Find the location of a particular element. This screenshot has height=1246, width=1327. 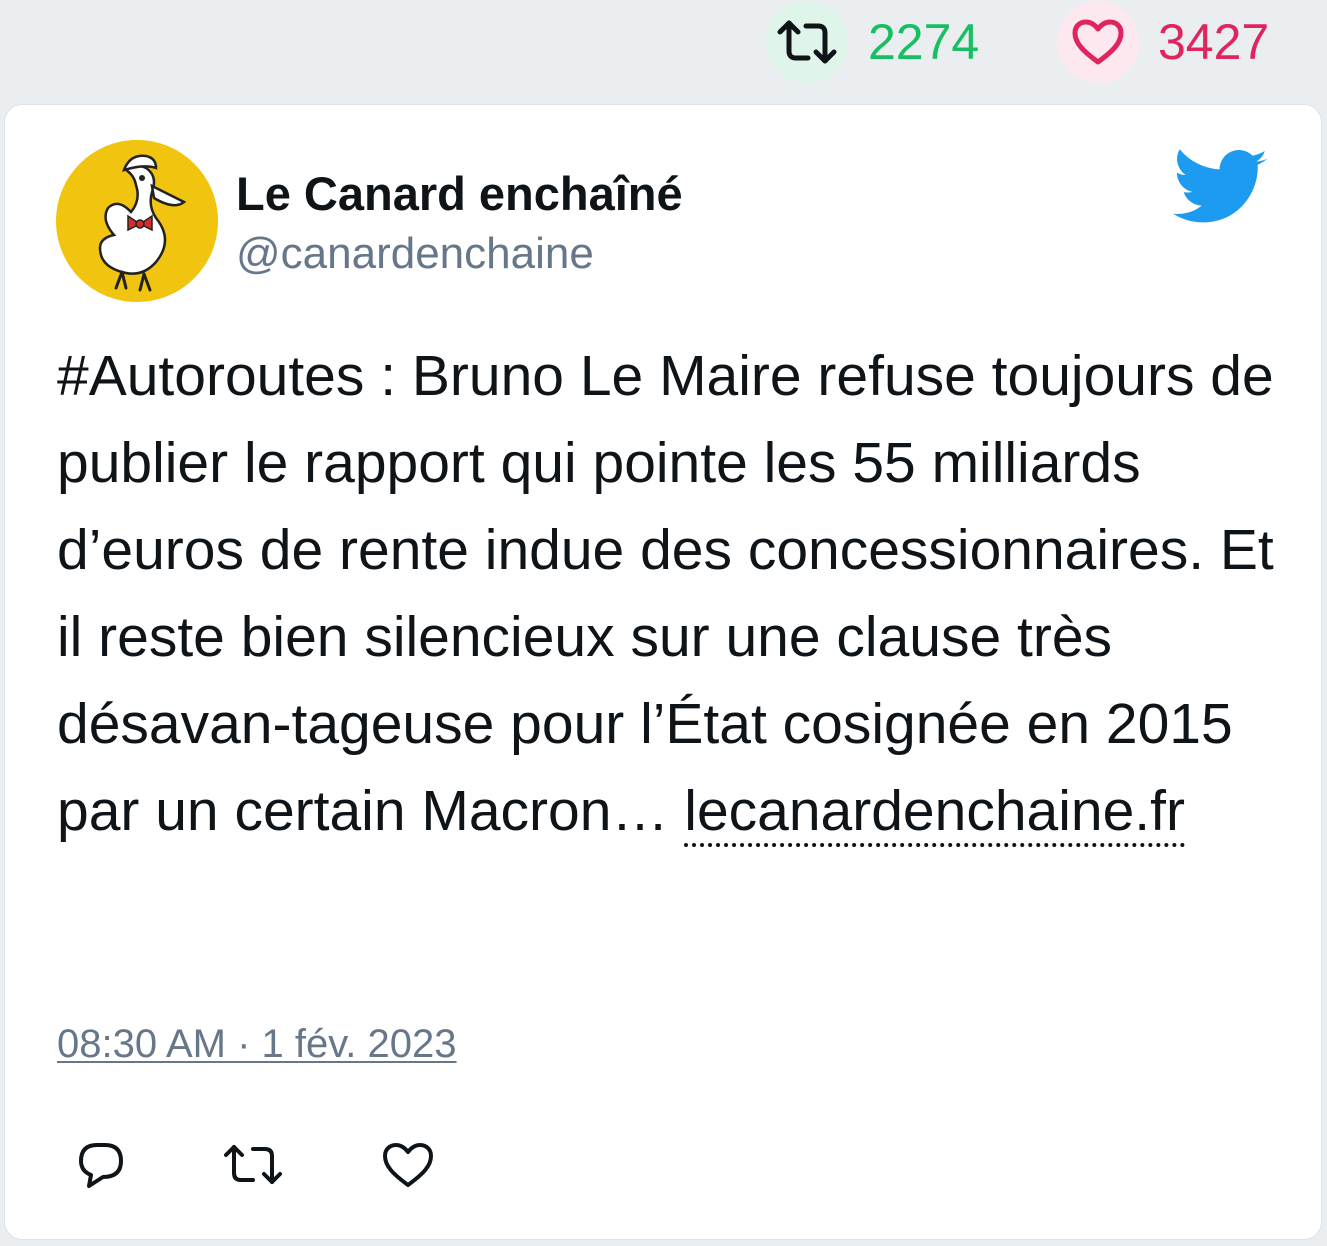

like-stat-icon is located at coordinates (1098, 42).